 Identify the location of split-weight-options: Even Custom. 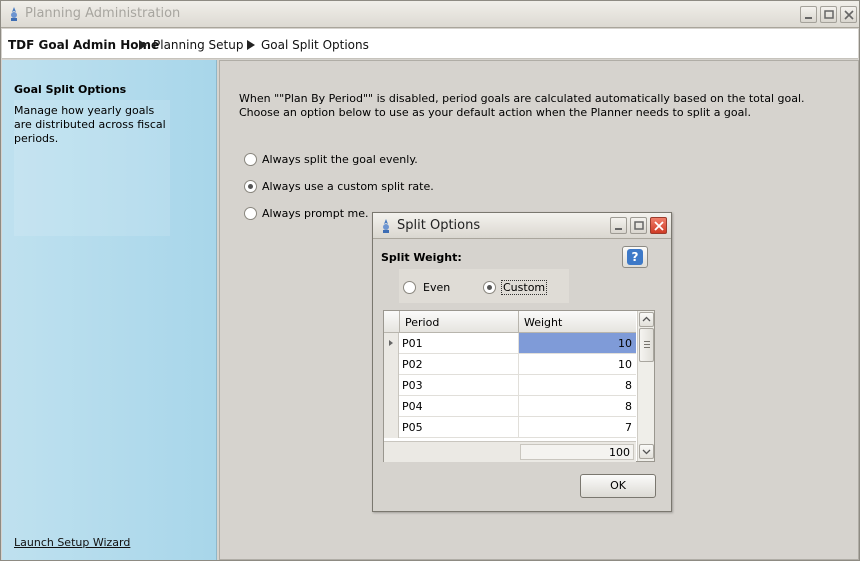
(484, 286).